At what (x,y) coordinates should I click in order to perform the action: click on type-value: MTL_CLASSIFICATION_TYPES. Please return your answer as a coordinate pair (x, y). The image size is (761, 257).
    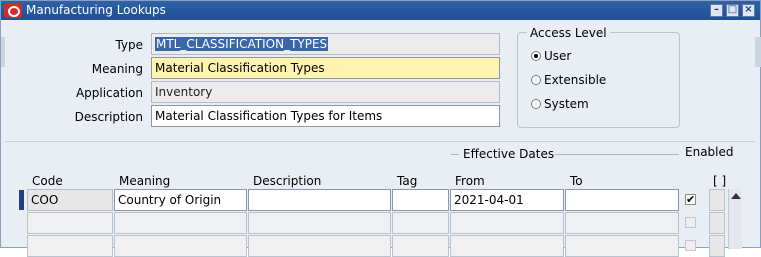
    Looking at the image, I should click on (242, 44).